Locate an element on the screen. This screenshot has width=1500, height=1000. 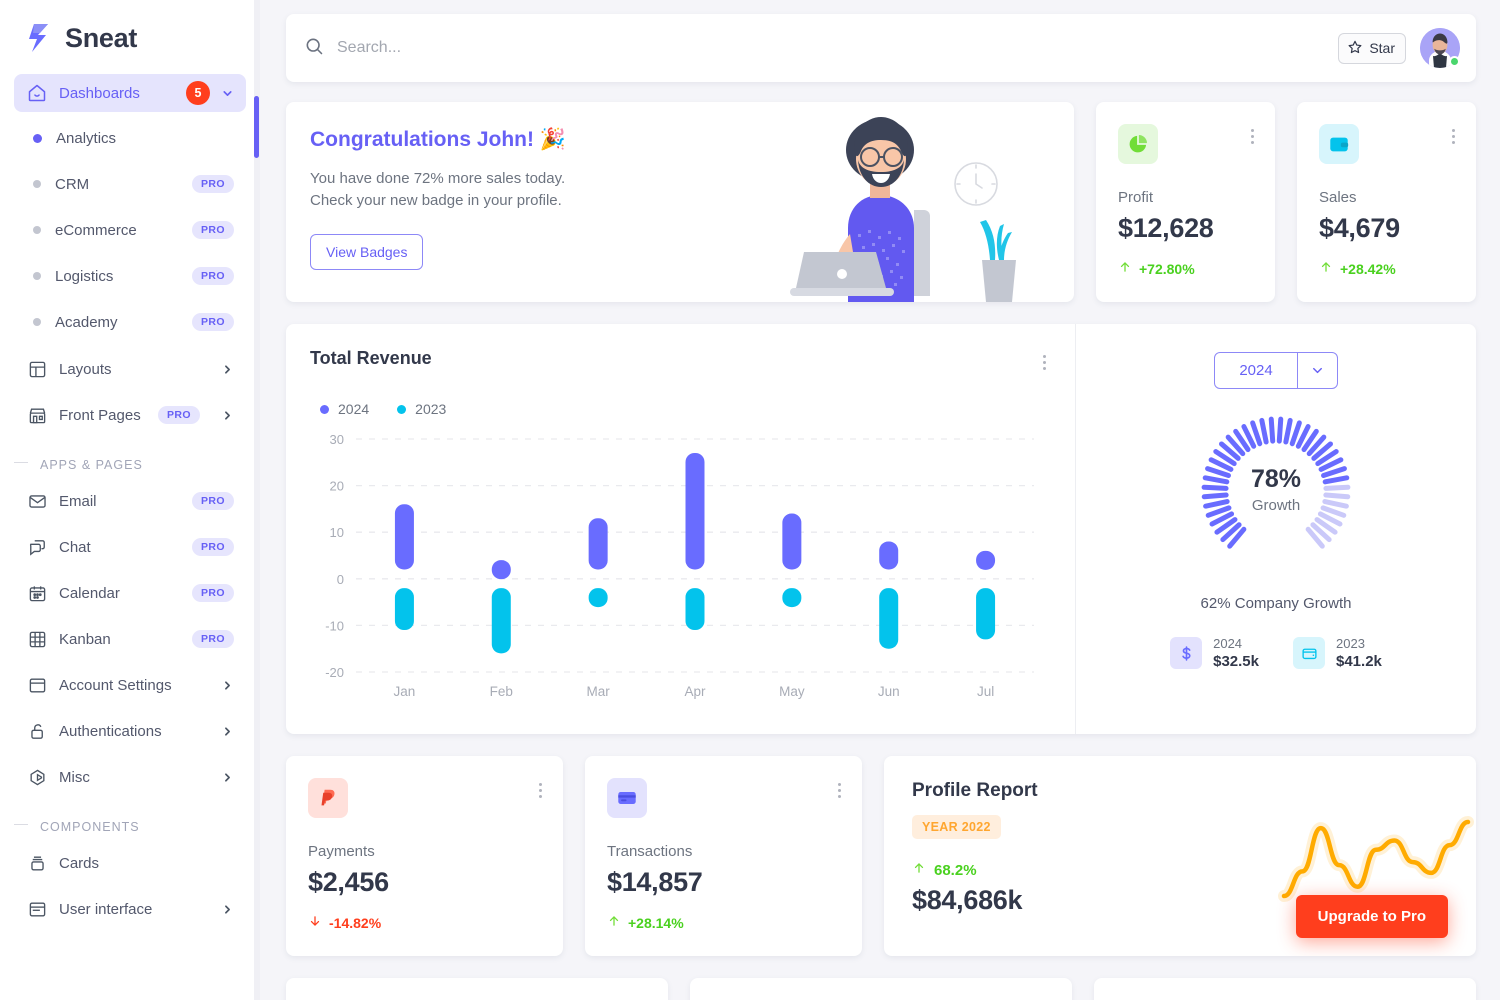
radial-center-text: 78% Growth is located at coordinates (1276, 491).